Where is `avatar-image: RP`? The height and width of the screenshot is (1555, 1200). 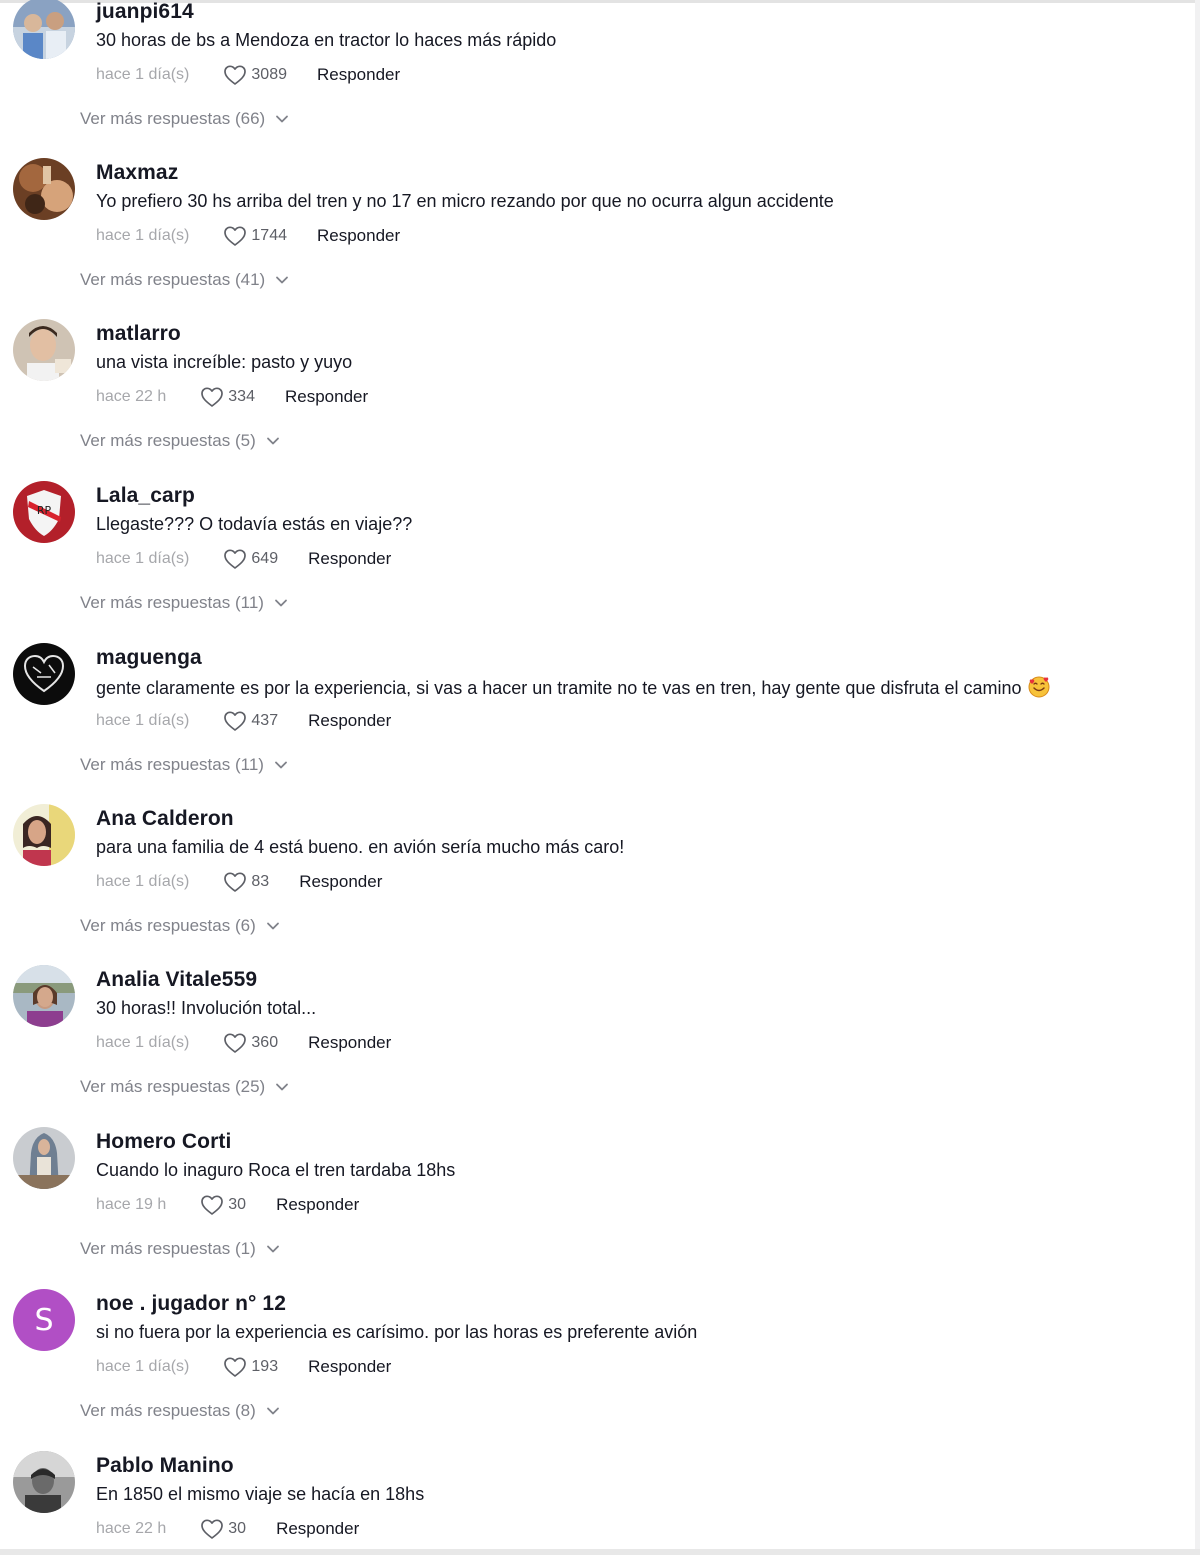 avatar-image: RP is located at coordinates (44, 512).